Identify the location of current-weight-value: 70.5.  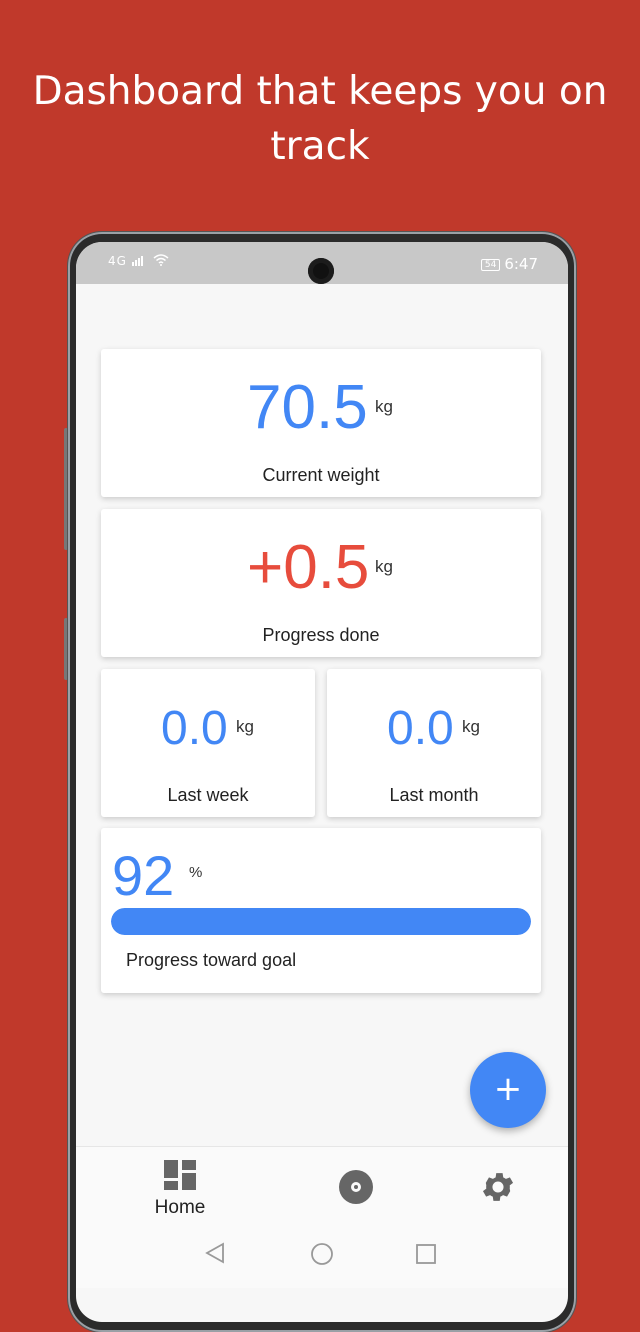
(307, 407).